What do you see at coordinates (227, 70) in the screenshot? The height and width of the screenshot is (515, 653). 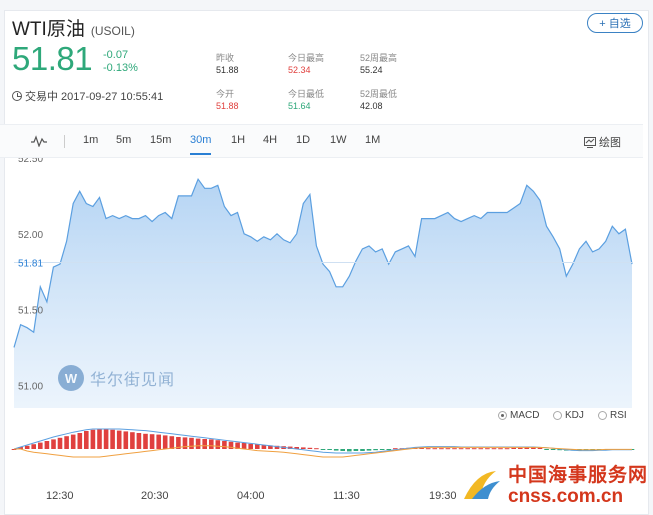 I see `stat-value: 51.88` at bounding box center [227, 70].